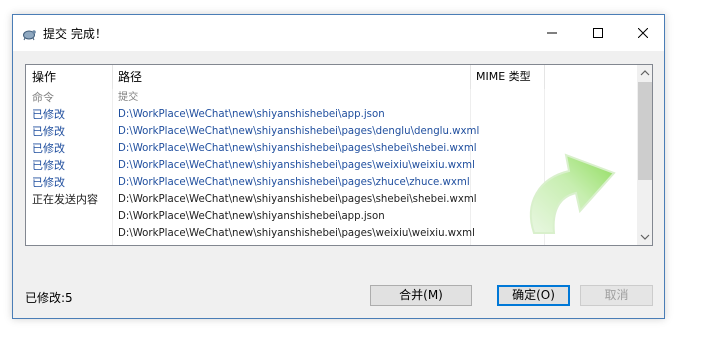 The image size is (711, 337). Describe the element at coordinates (69, 77) in the screenshot. I see `column-header-action: 操作` at that location.